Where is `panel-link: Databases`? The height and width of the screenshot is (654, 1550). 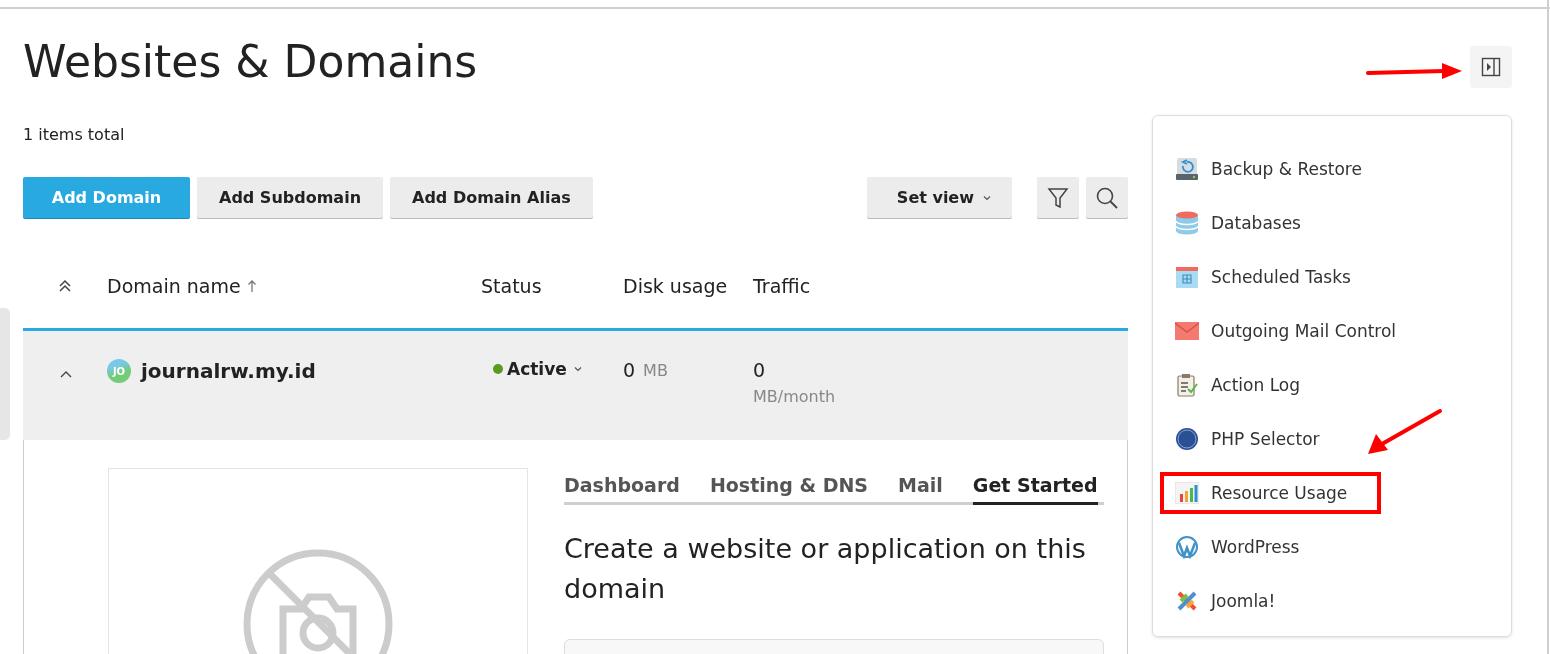
panel-link: Databases is located at coordinates (1247, 223).